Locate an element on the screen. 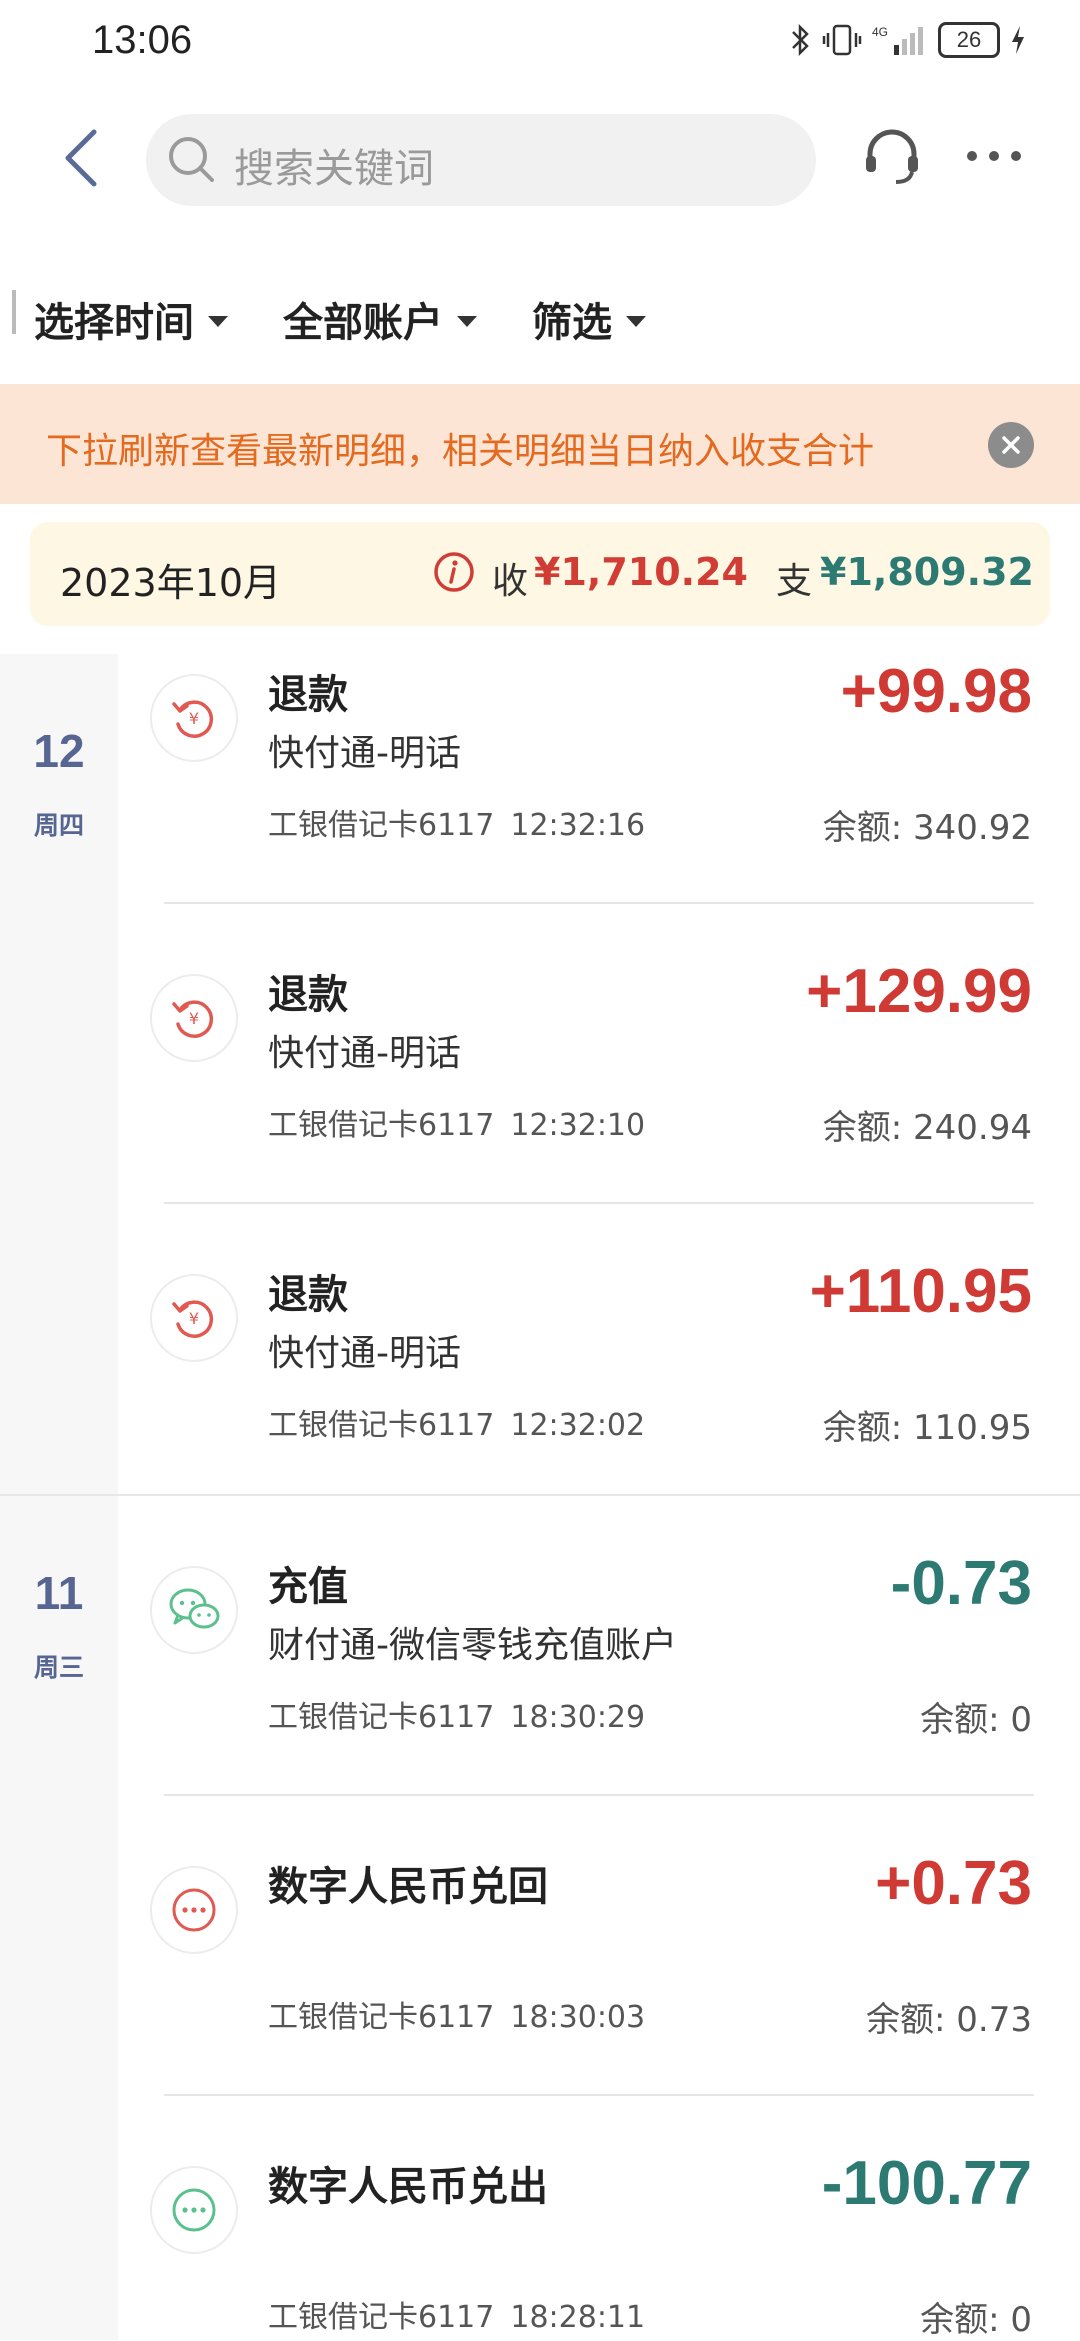  vibrate-icon is located at coordinates (842, 40).